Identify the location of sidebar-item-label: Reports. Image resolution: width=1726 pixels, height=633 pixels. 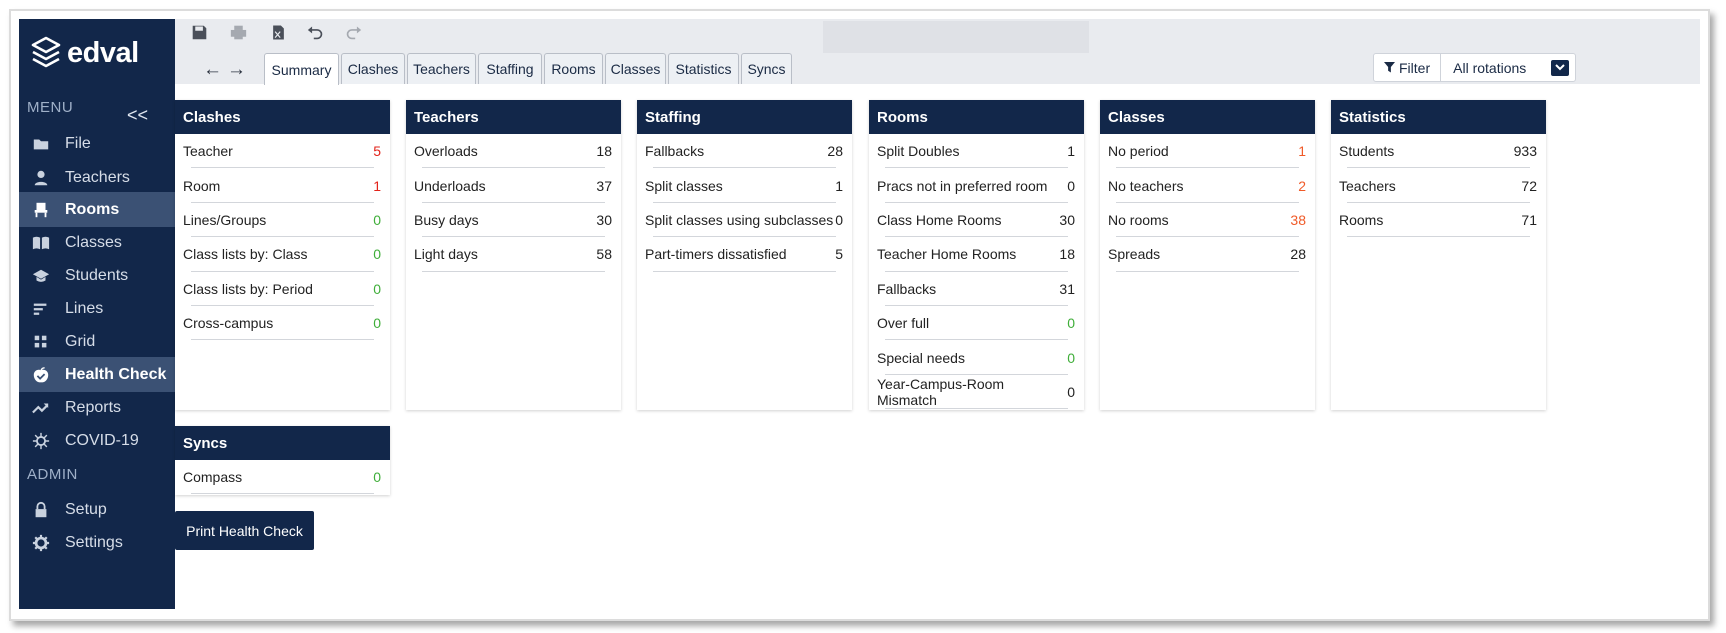
(93, 407).